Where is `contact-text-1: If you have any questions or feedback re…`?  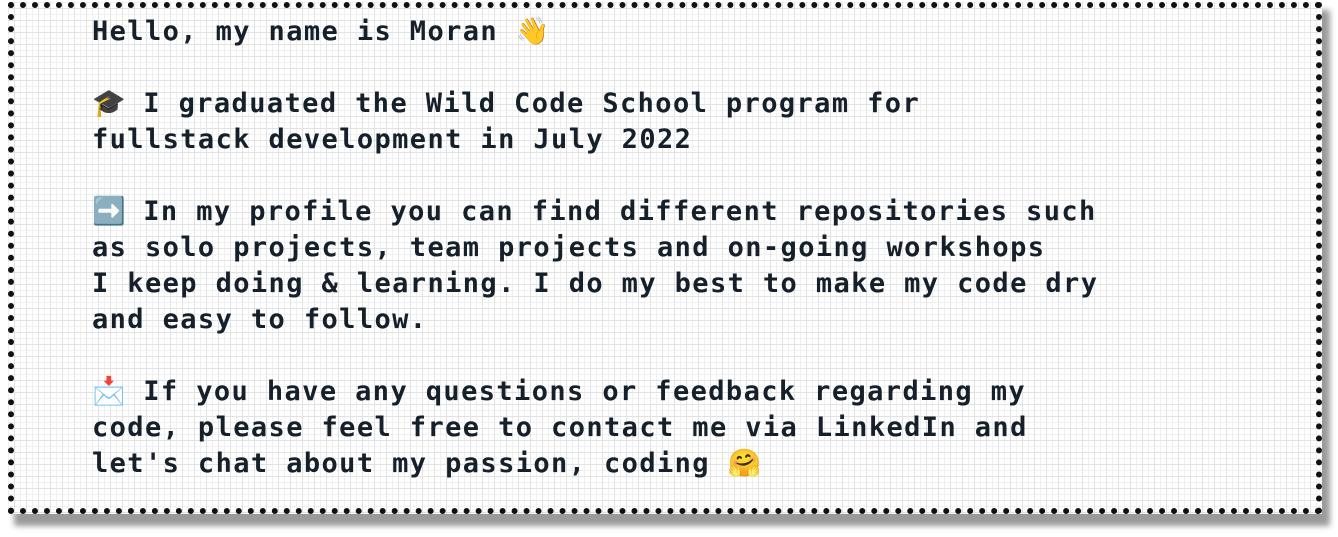 contact-text-1: If you have any questions or feedback re… is located at coordinates (576, 391).